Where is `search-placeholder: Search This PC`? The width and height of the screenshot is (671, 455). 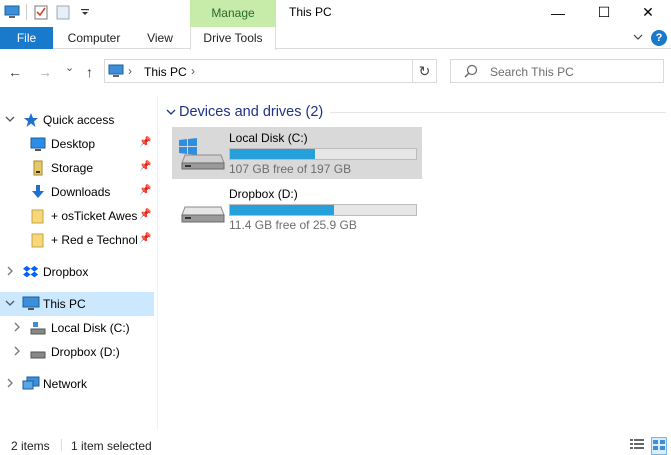 search-placeholder: Search This PC is located at coordinates (532, 72).